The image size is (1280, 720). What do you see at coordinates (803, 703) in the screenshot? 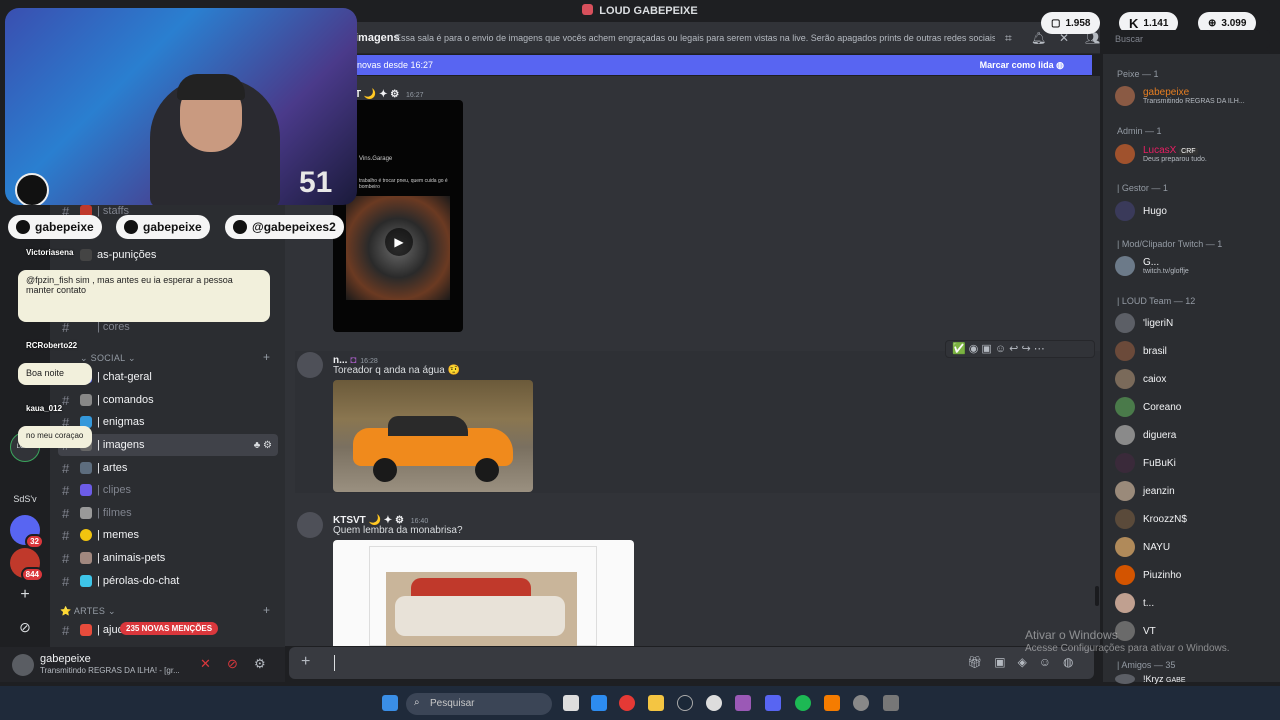
I see `spotify-icon` at bounding box center [803, 703].